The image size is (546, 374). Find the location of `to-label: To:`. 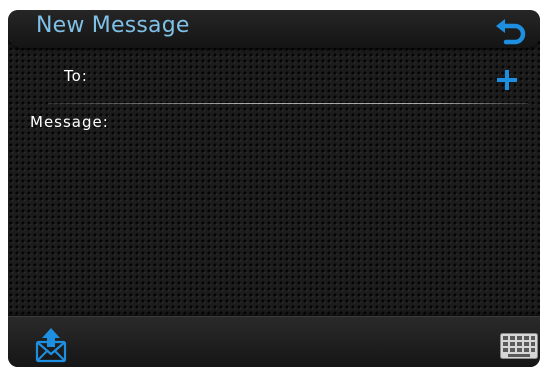

to-label: To: is located at coordinates (76, 76).